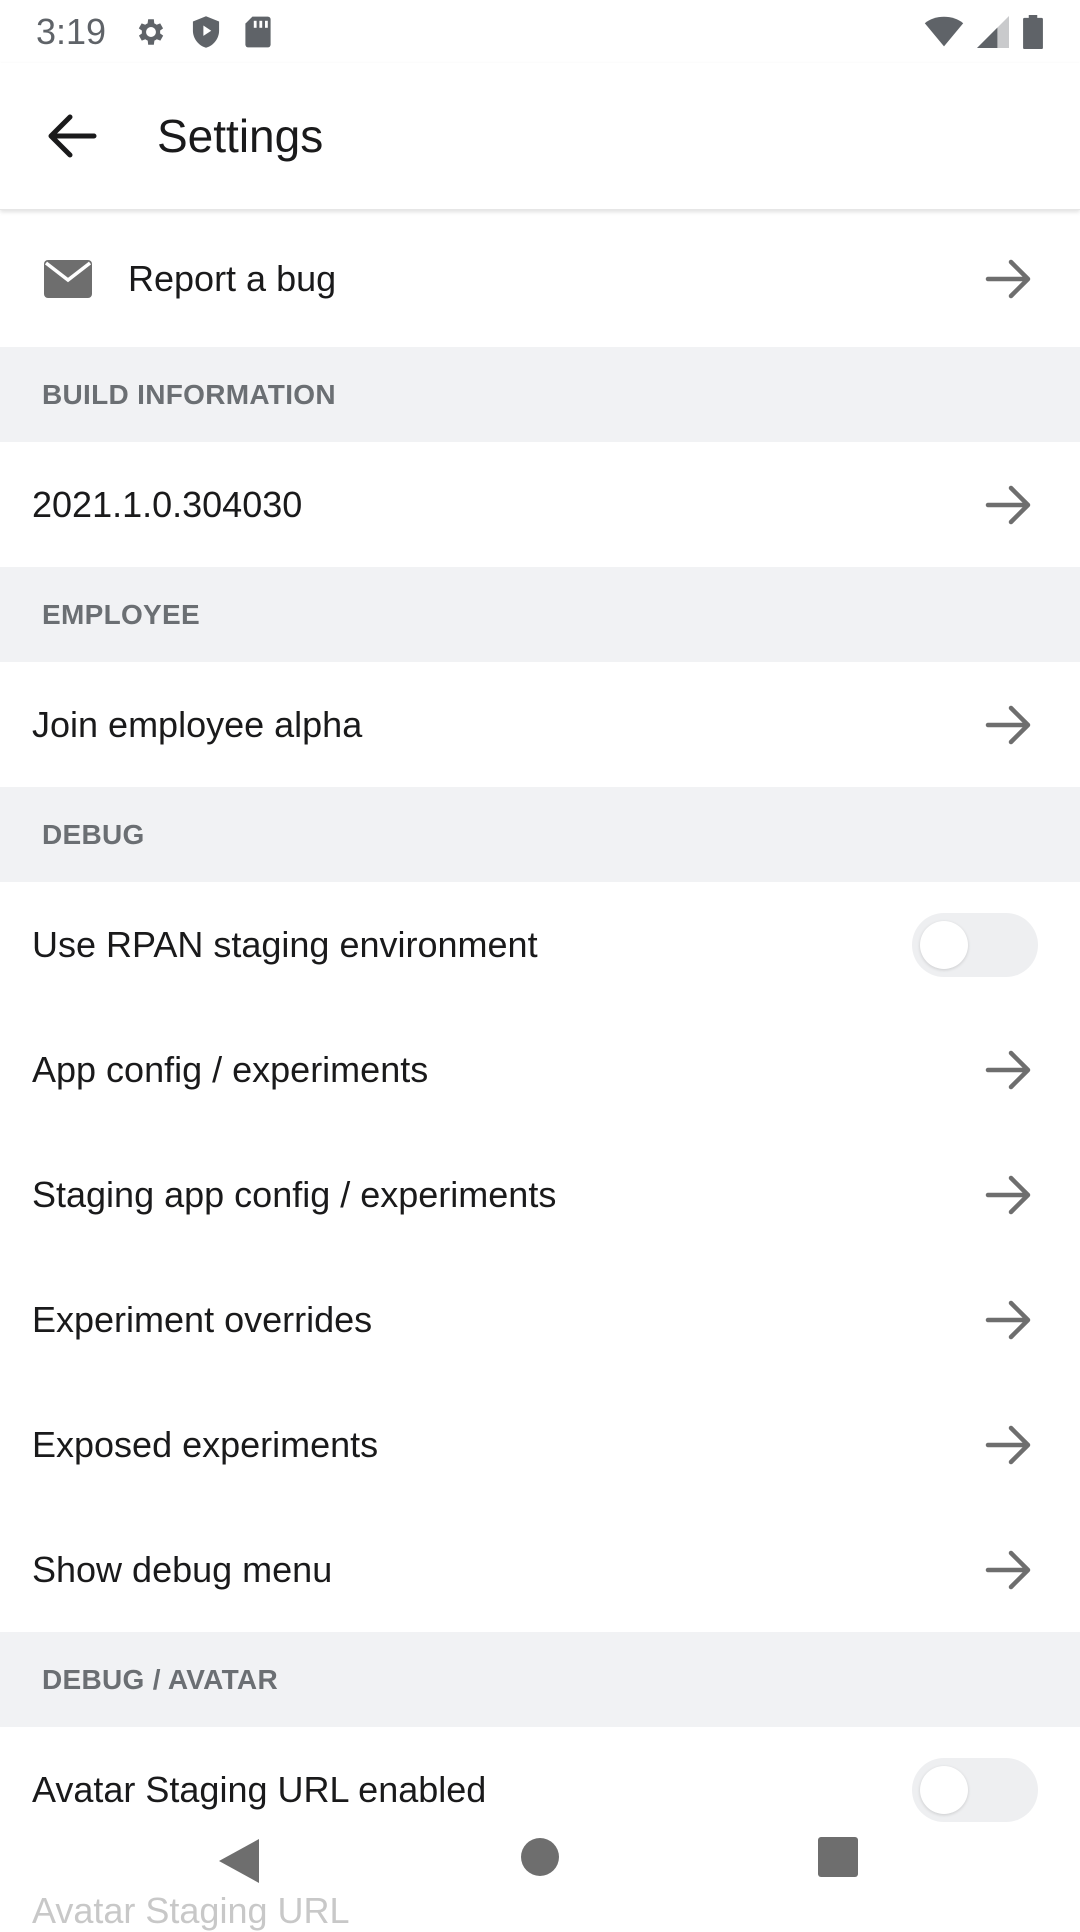 This screenshot has width=1080, height=1932. What do you see at coordinates (975, 944) in the screenshot?
I see `rpan-staging-toggle` at bounding box center [975, 944].